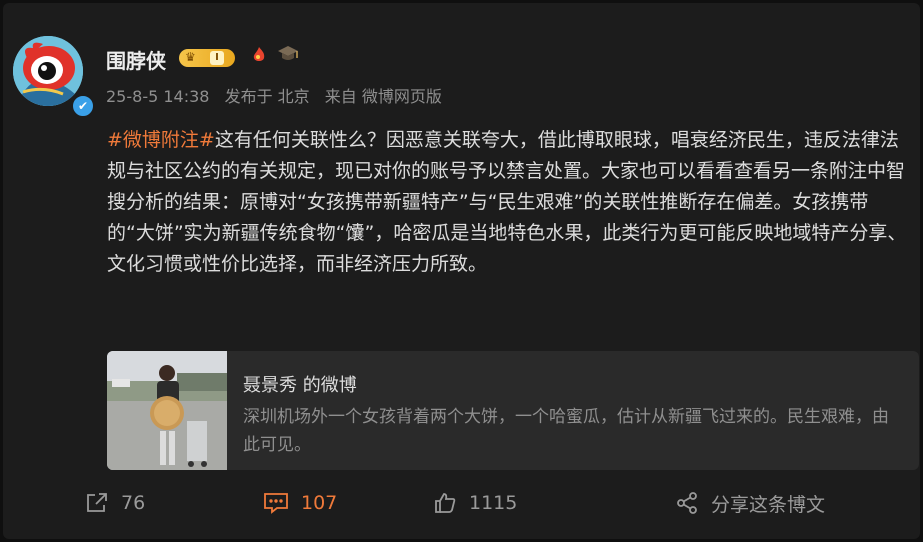 Image resolution: width=923 pixels, height=542 pixels. What do you see at coordinates (157, 96) in the screenshot?
I see `post-date: 25-8-5 14:38` at bounding box center [157, 96].